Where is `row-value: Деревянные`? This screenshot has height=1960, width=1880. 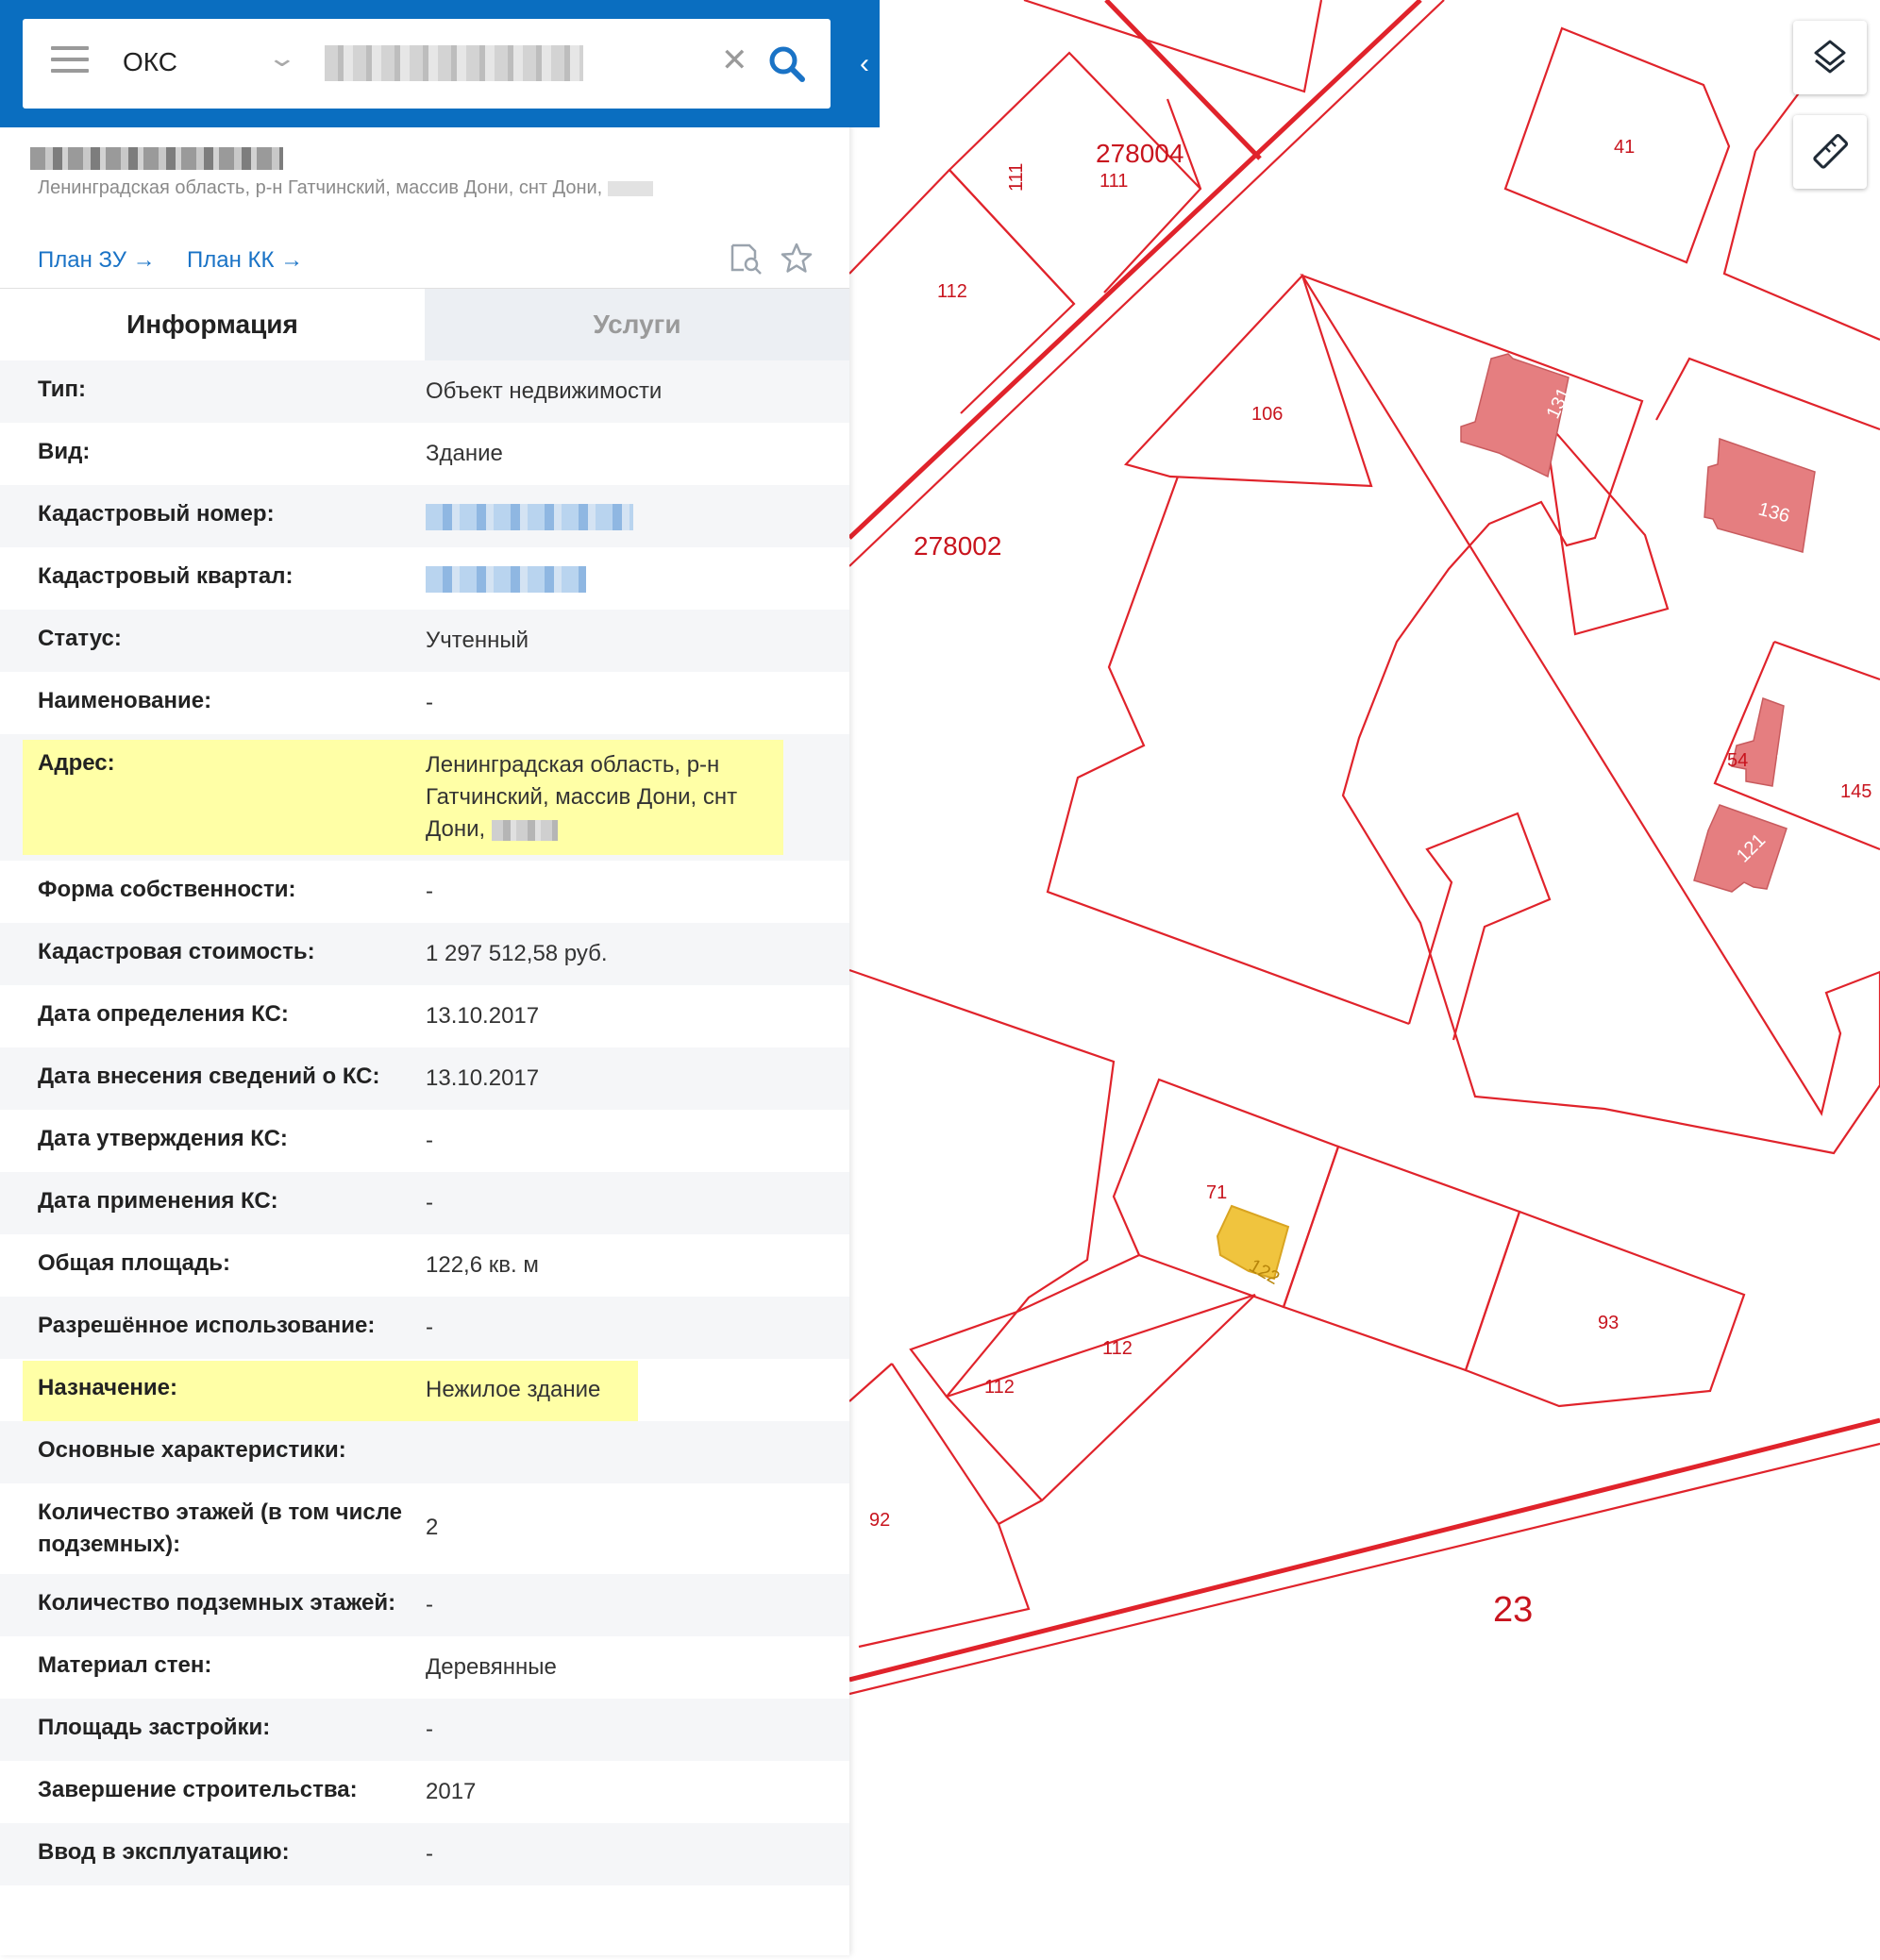
row-value: Деревянные is located at coordinates (491, 1667).